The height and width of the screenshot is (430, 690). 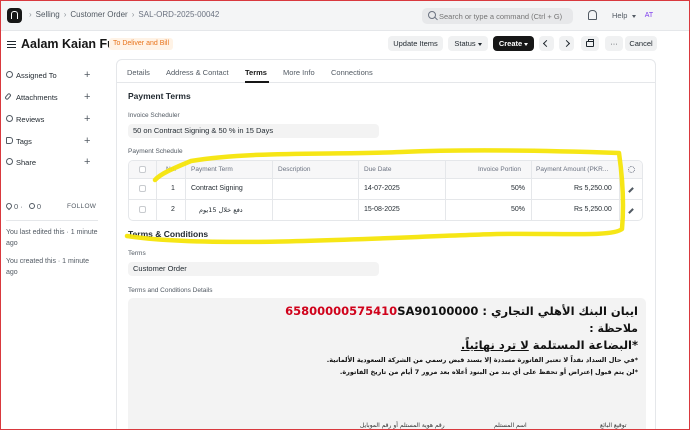 I want to click on app-logo-icon, so click(x=14, y=15).